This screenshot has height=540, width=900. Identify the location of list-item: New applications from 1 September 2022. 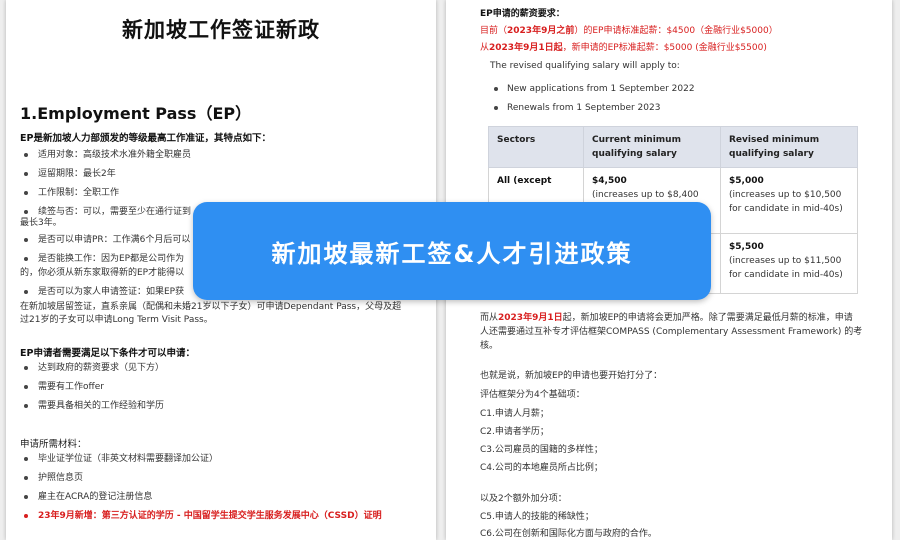
(594, 89).